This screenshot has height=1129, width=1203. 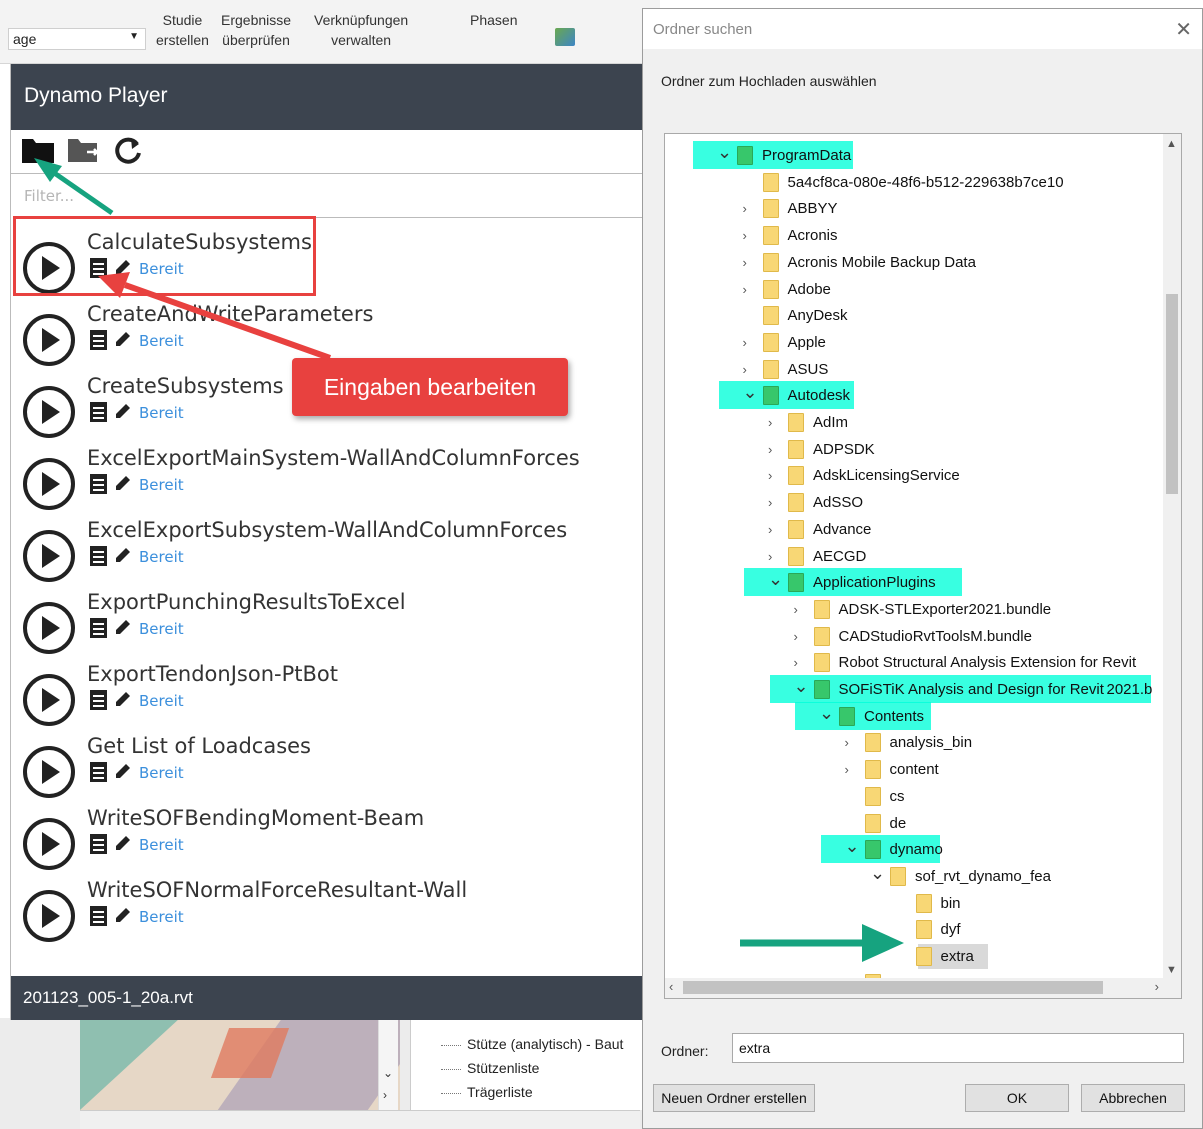 I want to click on ok-button: OK, so click(x=1017, y=1098).